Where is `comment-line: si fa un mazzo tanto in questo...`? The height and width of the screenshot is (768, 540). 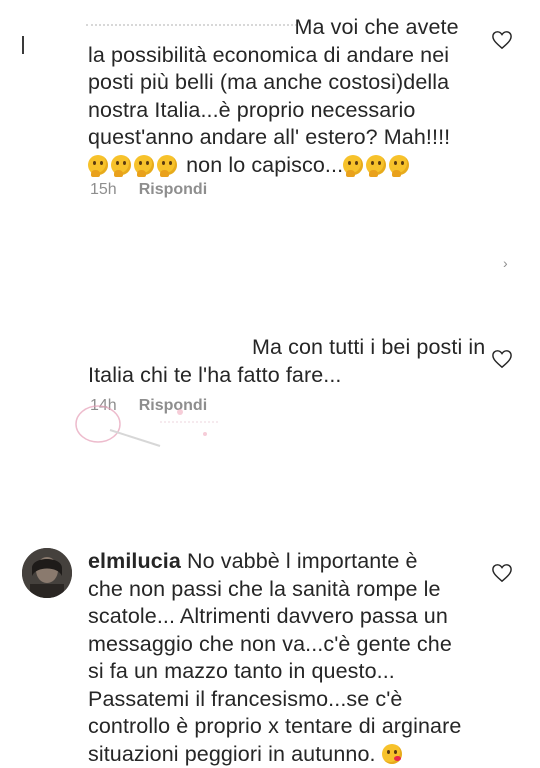
comment-line: si fa un mazzo tanto in questo... is located at coordinates (283, 672).